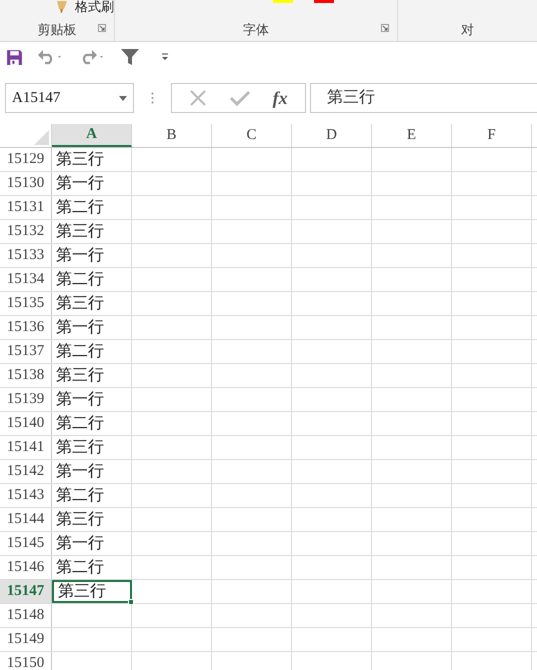 This screenshot has height=670, width=537. I want to click on name-box: A15147, so click(69, 98).